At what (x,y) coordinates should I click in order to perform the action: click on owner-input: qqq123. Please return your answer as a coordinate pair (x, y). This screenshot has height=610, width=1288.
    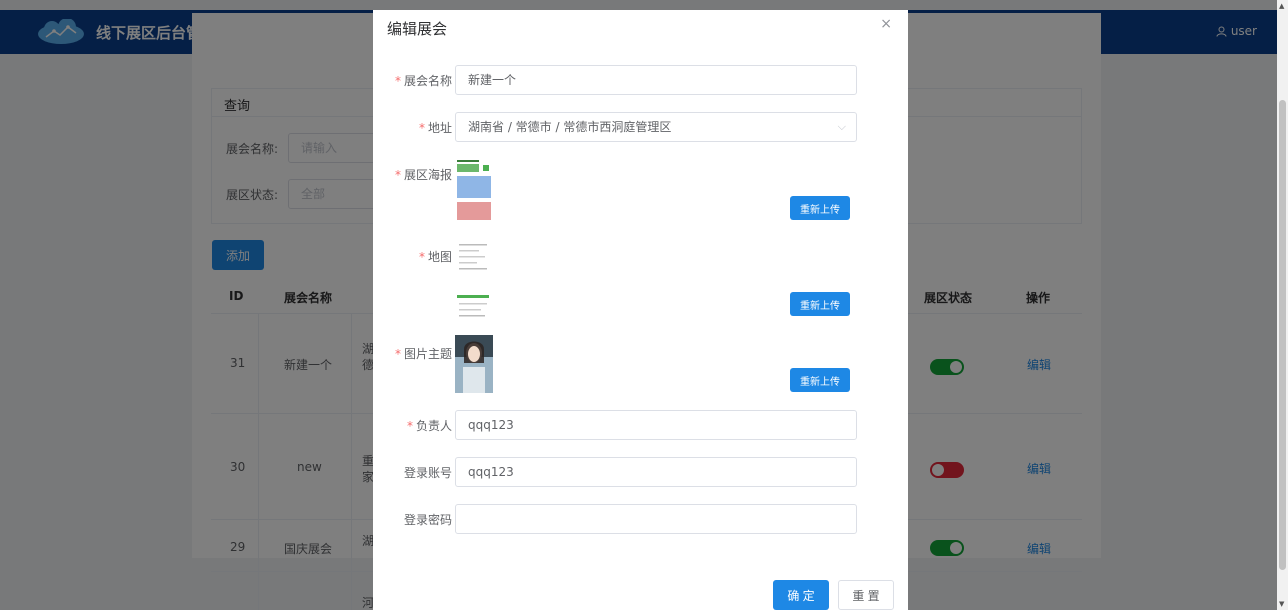
    Looking at the image, I should click on (656, 425).